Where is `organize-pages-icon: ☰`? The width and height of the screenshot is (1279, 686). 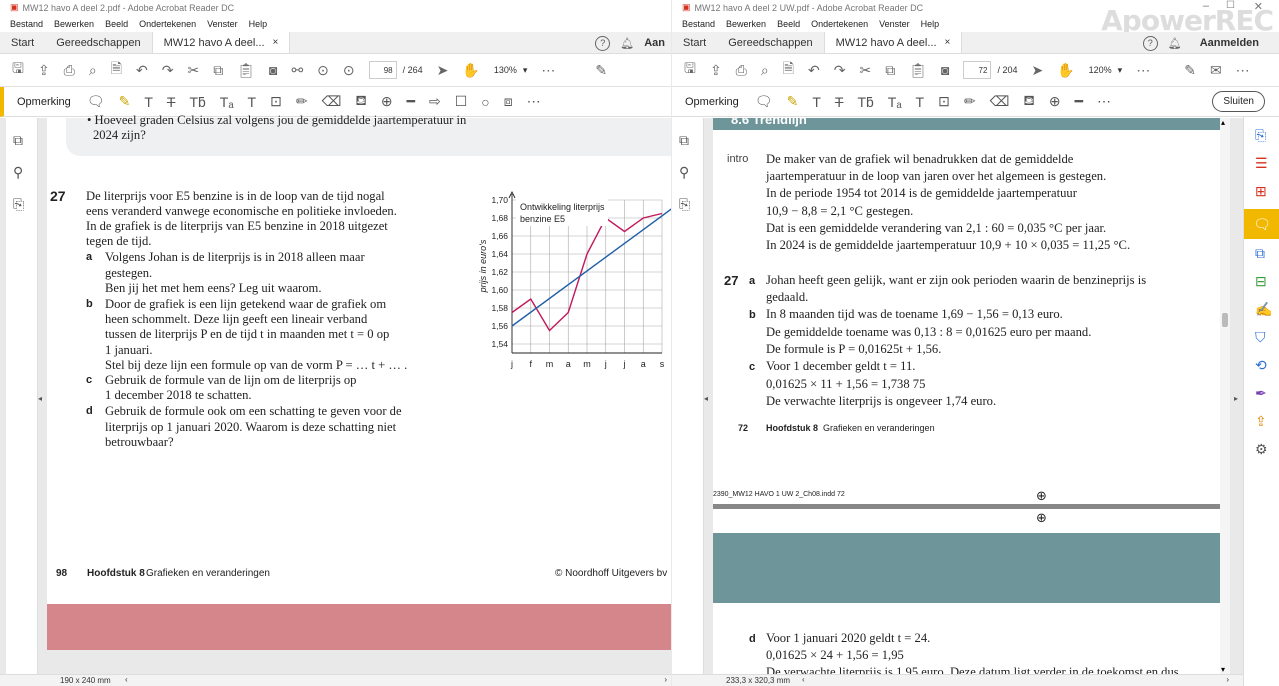 organize-pages-icon: ☰ is located at coordinates (1261, 163).